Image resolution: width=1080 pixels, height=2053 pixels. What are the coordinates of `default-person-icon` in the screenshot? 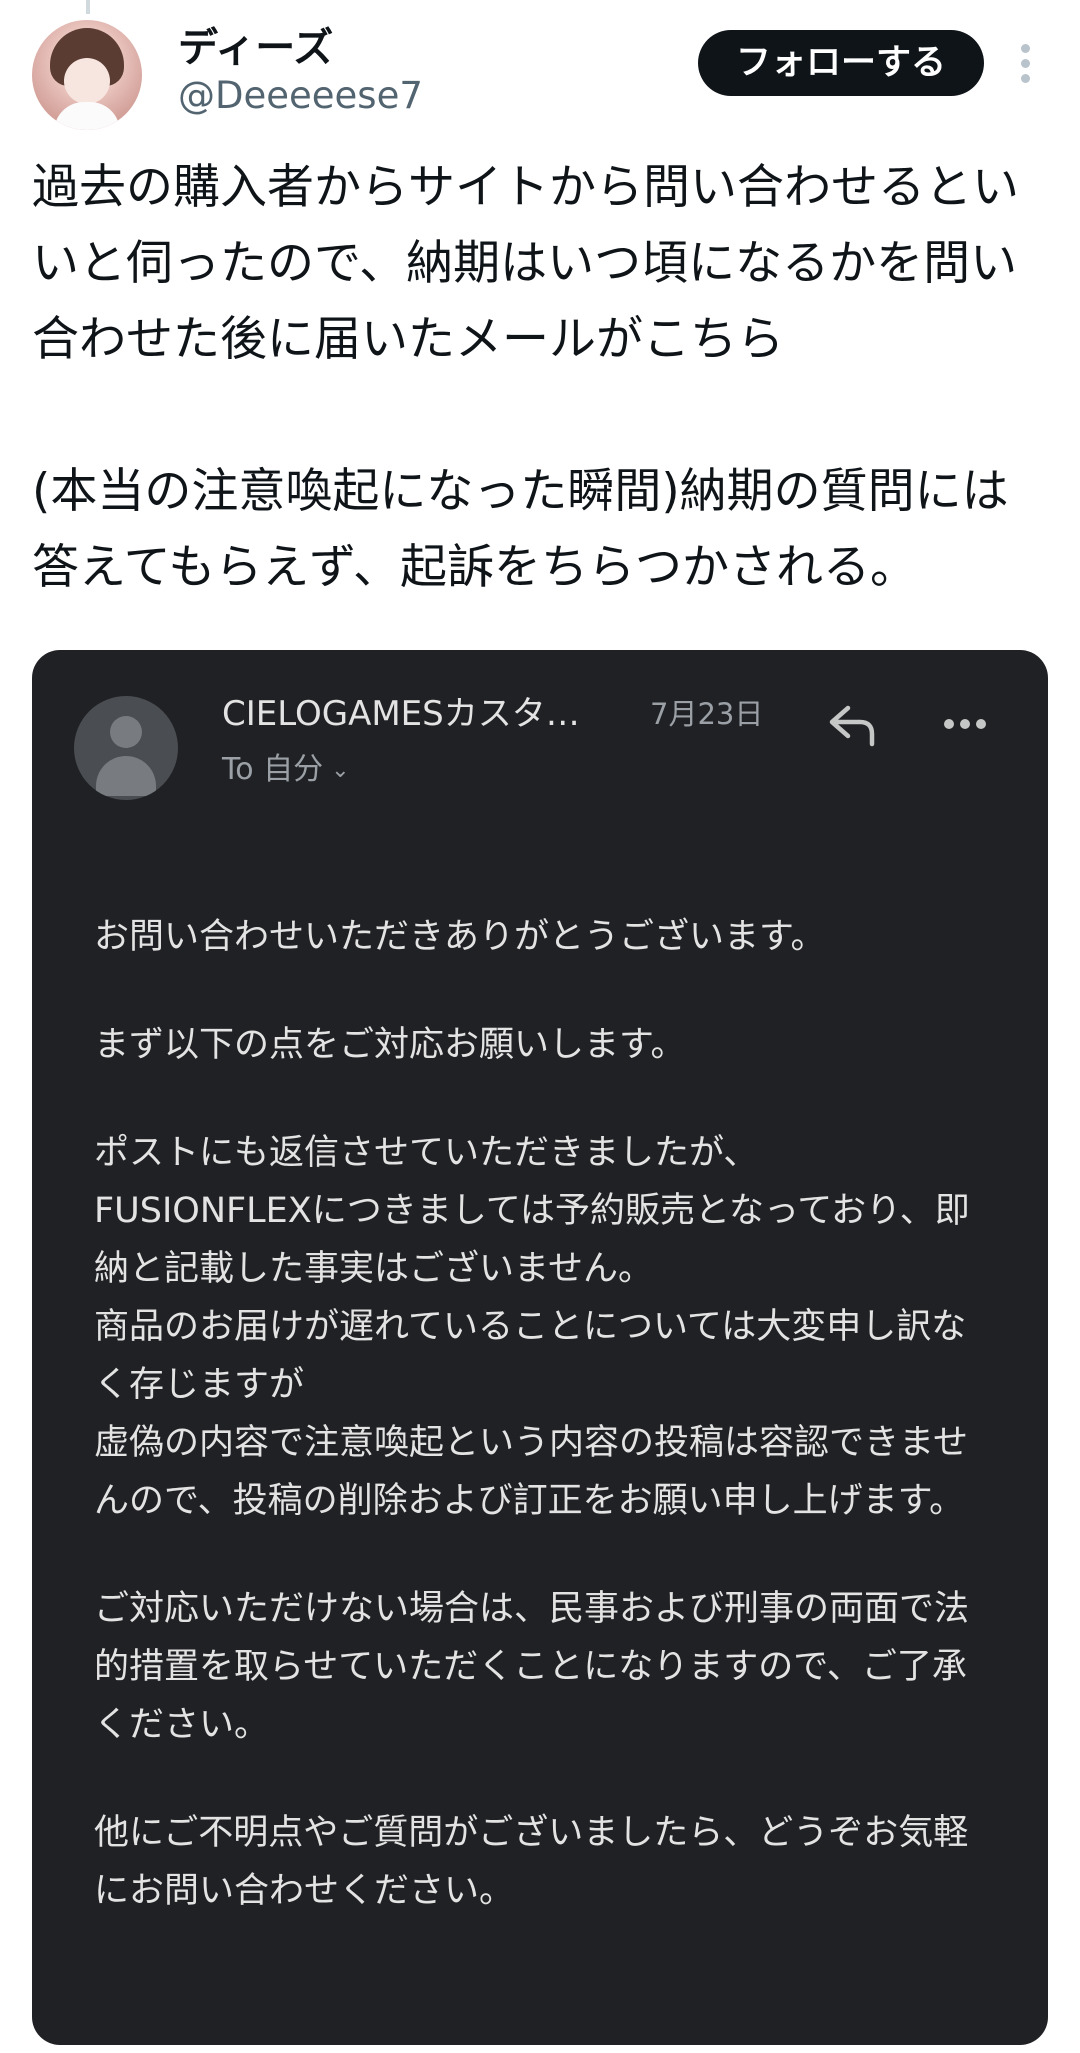 It's located at (126, 748).